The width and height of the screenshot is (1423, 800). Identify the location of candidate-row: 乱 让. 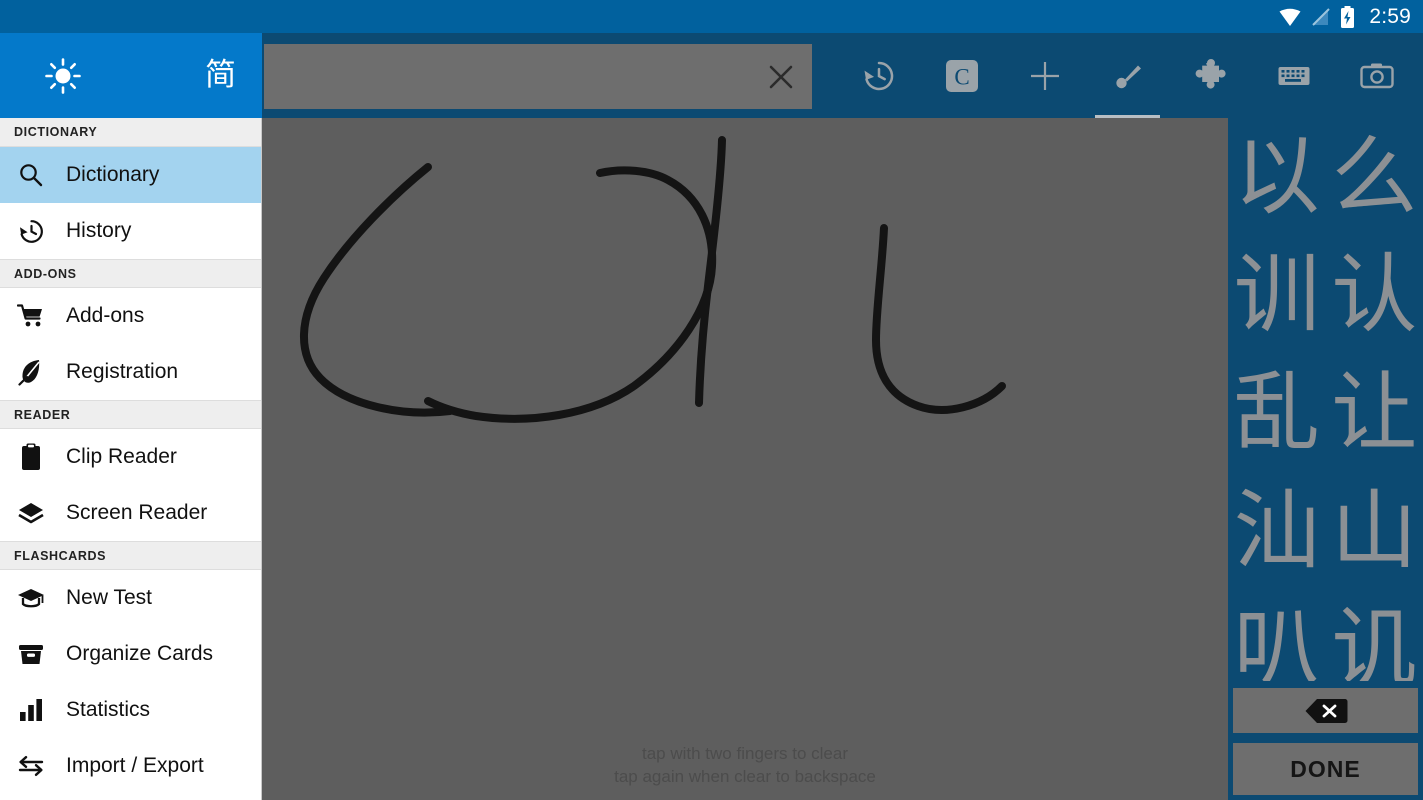
(1325, 413).